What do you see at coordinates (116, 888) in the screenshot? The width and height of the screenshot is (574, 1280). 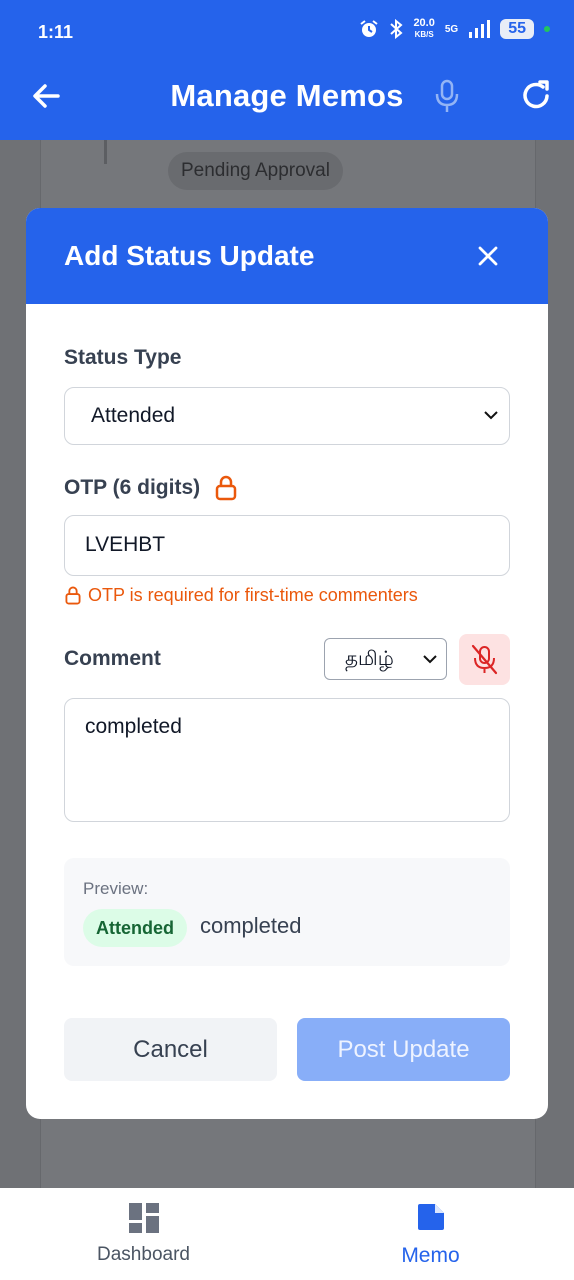 I see `preview-label: Preview:` at bounding box center [116, 888].